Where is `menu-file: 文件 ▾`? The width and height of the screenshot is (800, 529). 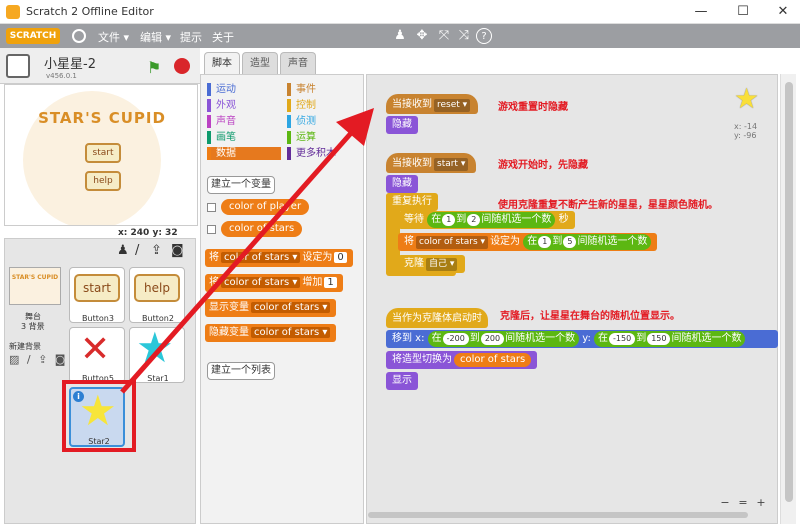
menu-file: 文件 ▾ is located at coordinates (113, 37).